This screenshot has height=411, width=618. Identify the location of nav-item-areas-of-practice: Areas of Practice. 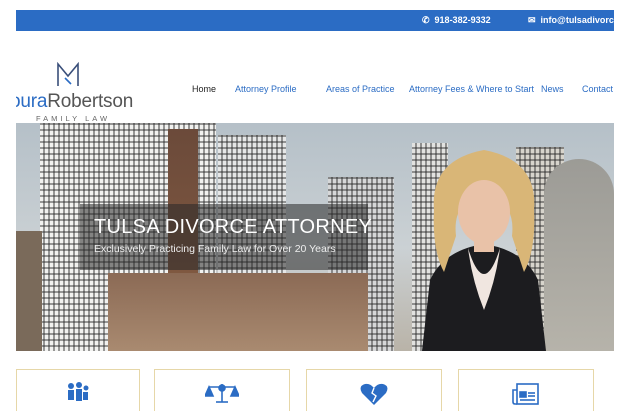
(360, 89).